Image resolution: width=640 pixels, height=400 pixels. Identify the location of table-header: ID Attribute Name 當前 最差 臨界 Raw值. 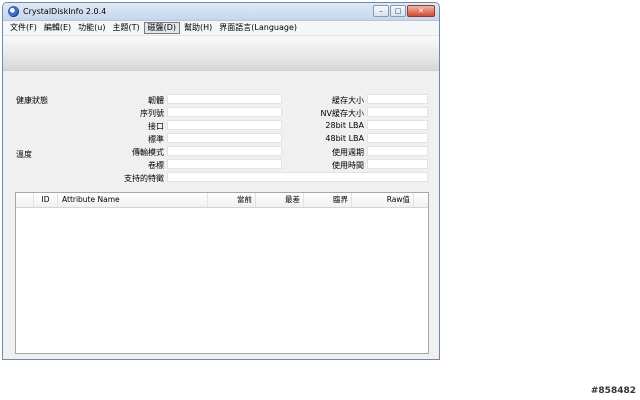
(222, 200).